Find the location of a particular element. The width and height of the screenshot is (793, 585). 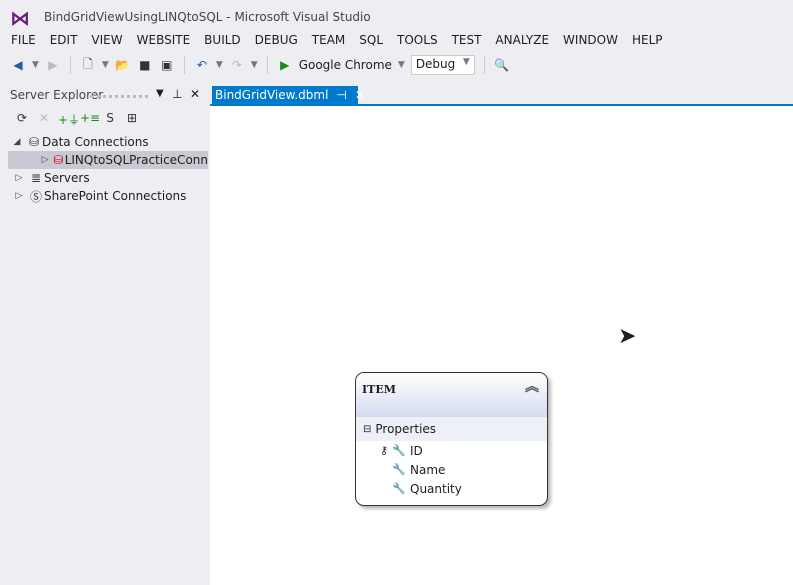

delete-icon: ✕ is located at coordinates (44, 119).